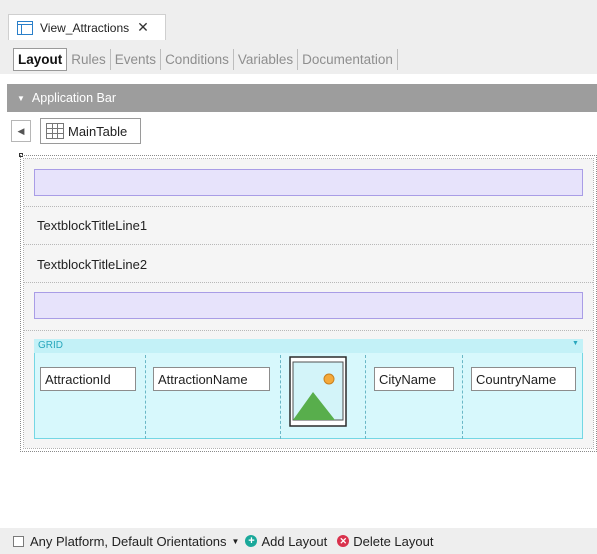 The width and height of the screenshot is (597, 554). Describe the element at coordinates (318, 391) in the screenshot. I see `image-placeholder-icon` at that location.